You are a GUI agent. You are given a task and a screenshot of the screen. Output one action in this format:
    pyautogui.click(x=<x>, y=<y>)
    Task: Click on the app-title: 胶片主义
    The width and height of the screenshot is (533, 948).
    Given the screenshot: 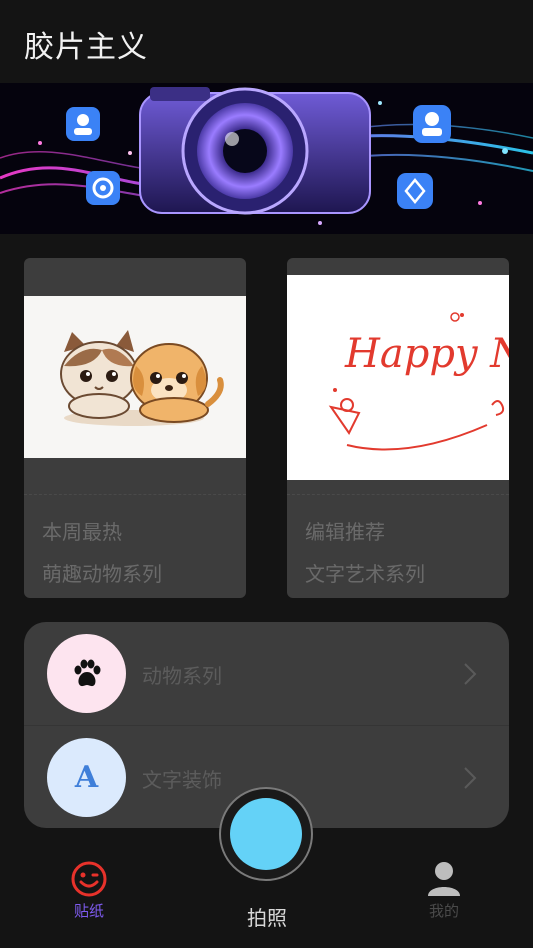 What is the action you would take?
    pyautogui.click(x=86, y=47)
    